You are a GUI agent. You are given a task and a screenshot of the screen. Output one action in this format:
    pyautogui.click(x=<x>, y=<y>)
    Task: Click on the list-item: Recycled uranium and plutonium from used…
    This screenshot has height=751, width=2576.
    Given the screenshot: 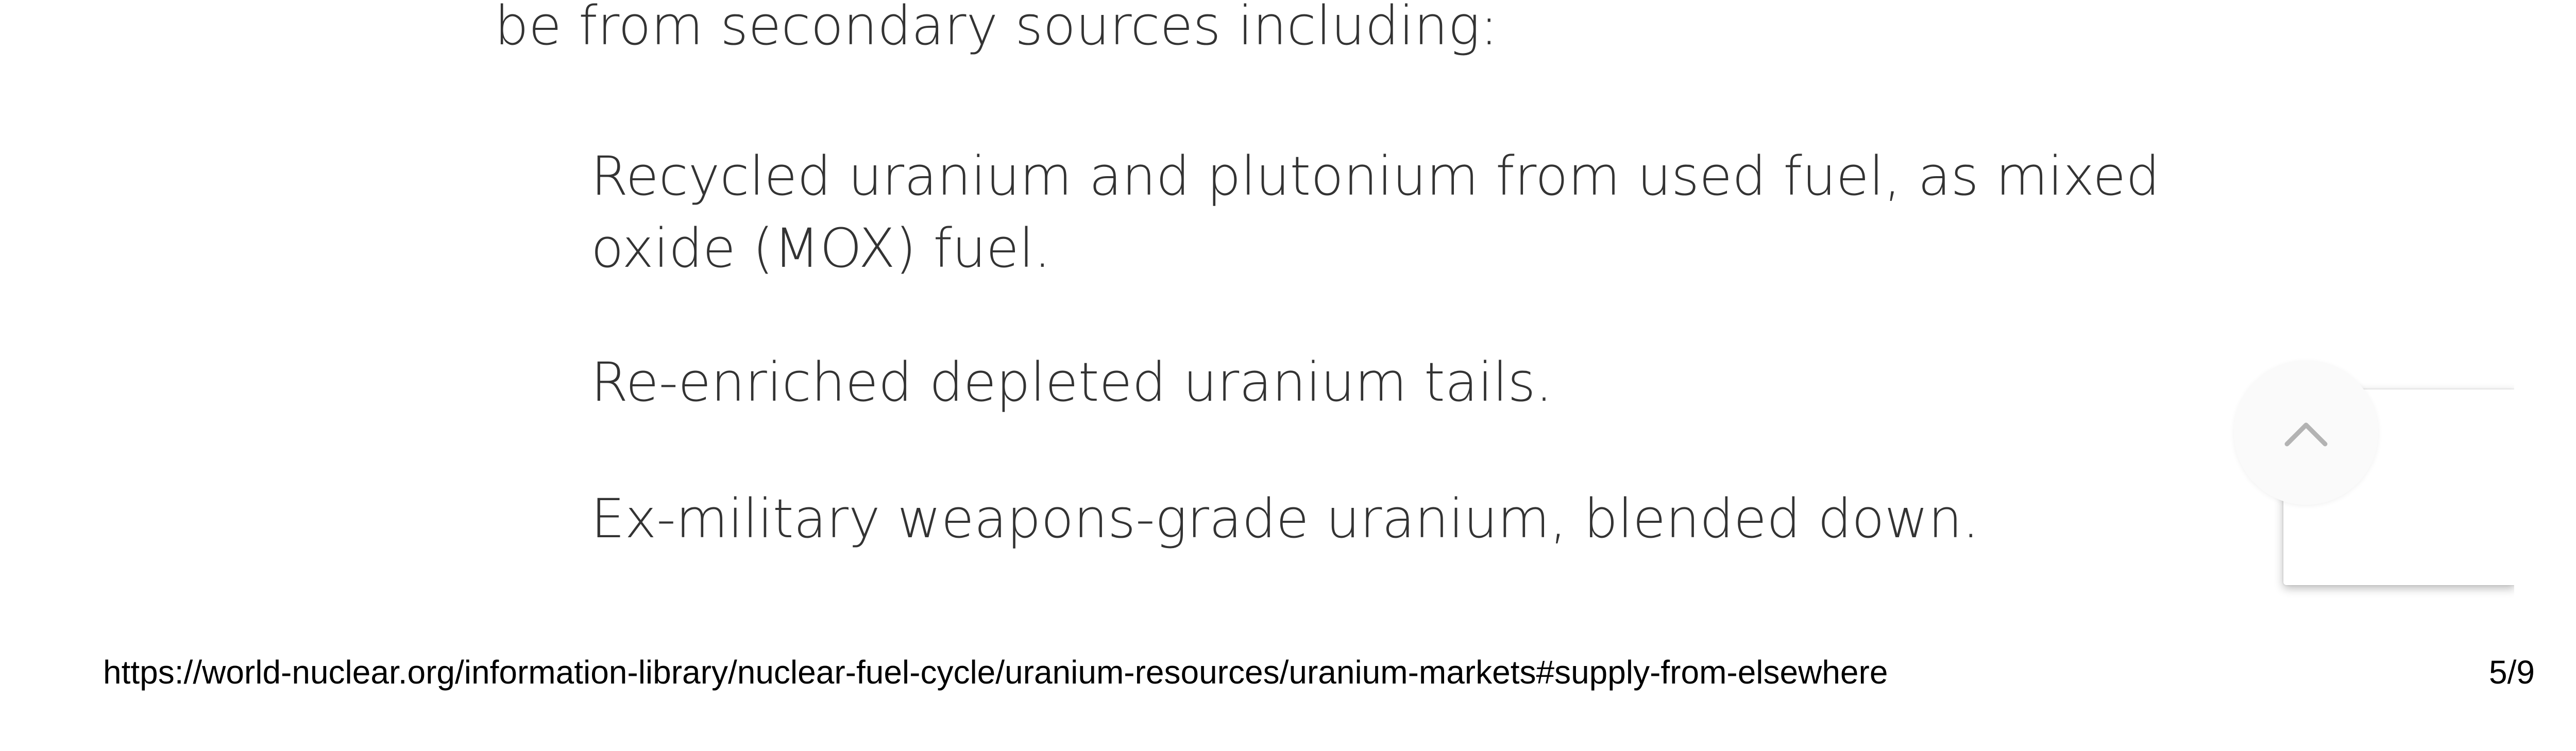 What is the action you would take?
    pyautogui.click(x=1375, y=212)
    